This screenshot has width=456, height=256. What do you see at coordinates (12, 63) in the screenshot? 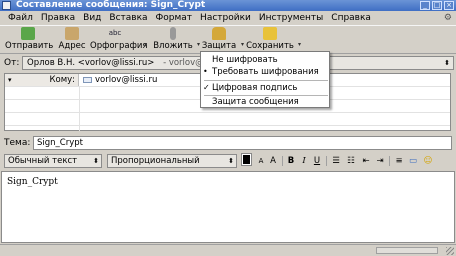
I see `from-label: От:` at bounding box center [12, 63].